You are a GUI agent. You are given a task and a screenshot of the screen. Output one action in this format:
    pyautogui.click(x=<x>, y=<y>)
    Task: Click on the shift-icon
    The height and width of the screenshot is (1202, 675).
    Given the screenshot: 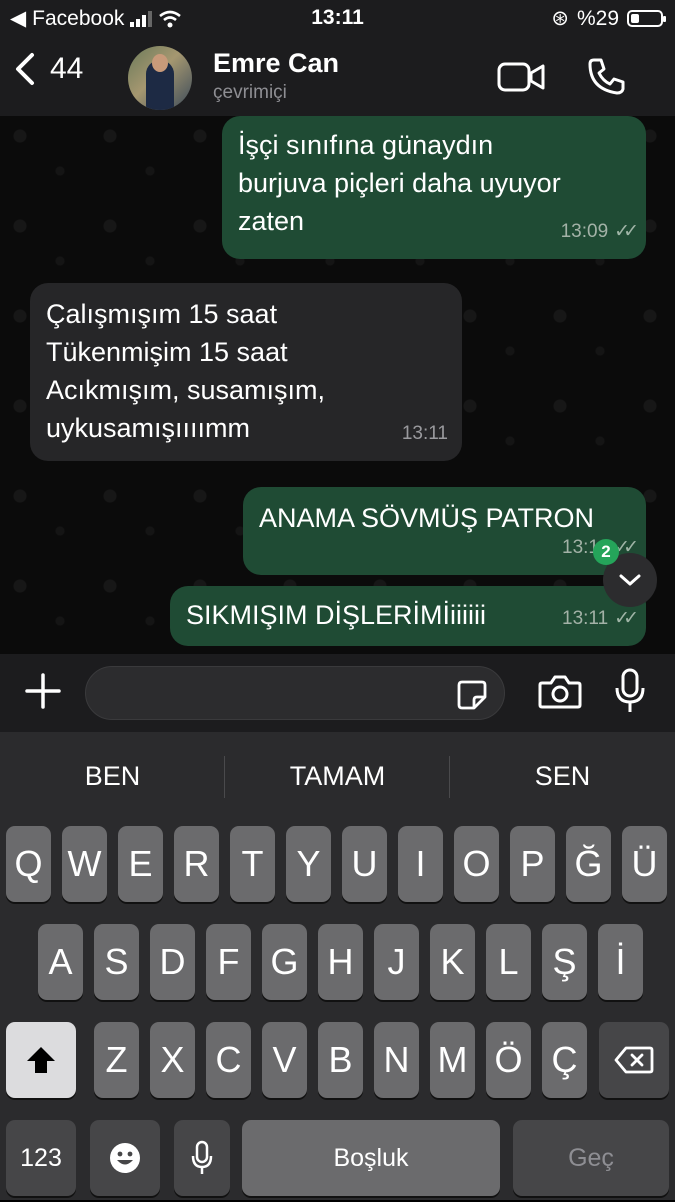 What is the action you would take?
    pyautogui.click(x=41, y=1060)
    